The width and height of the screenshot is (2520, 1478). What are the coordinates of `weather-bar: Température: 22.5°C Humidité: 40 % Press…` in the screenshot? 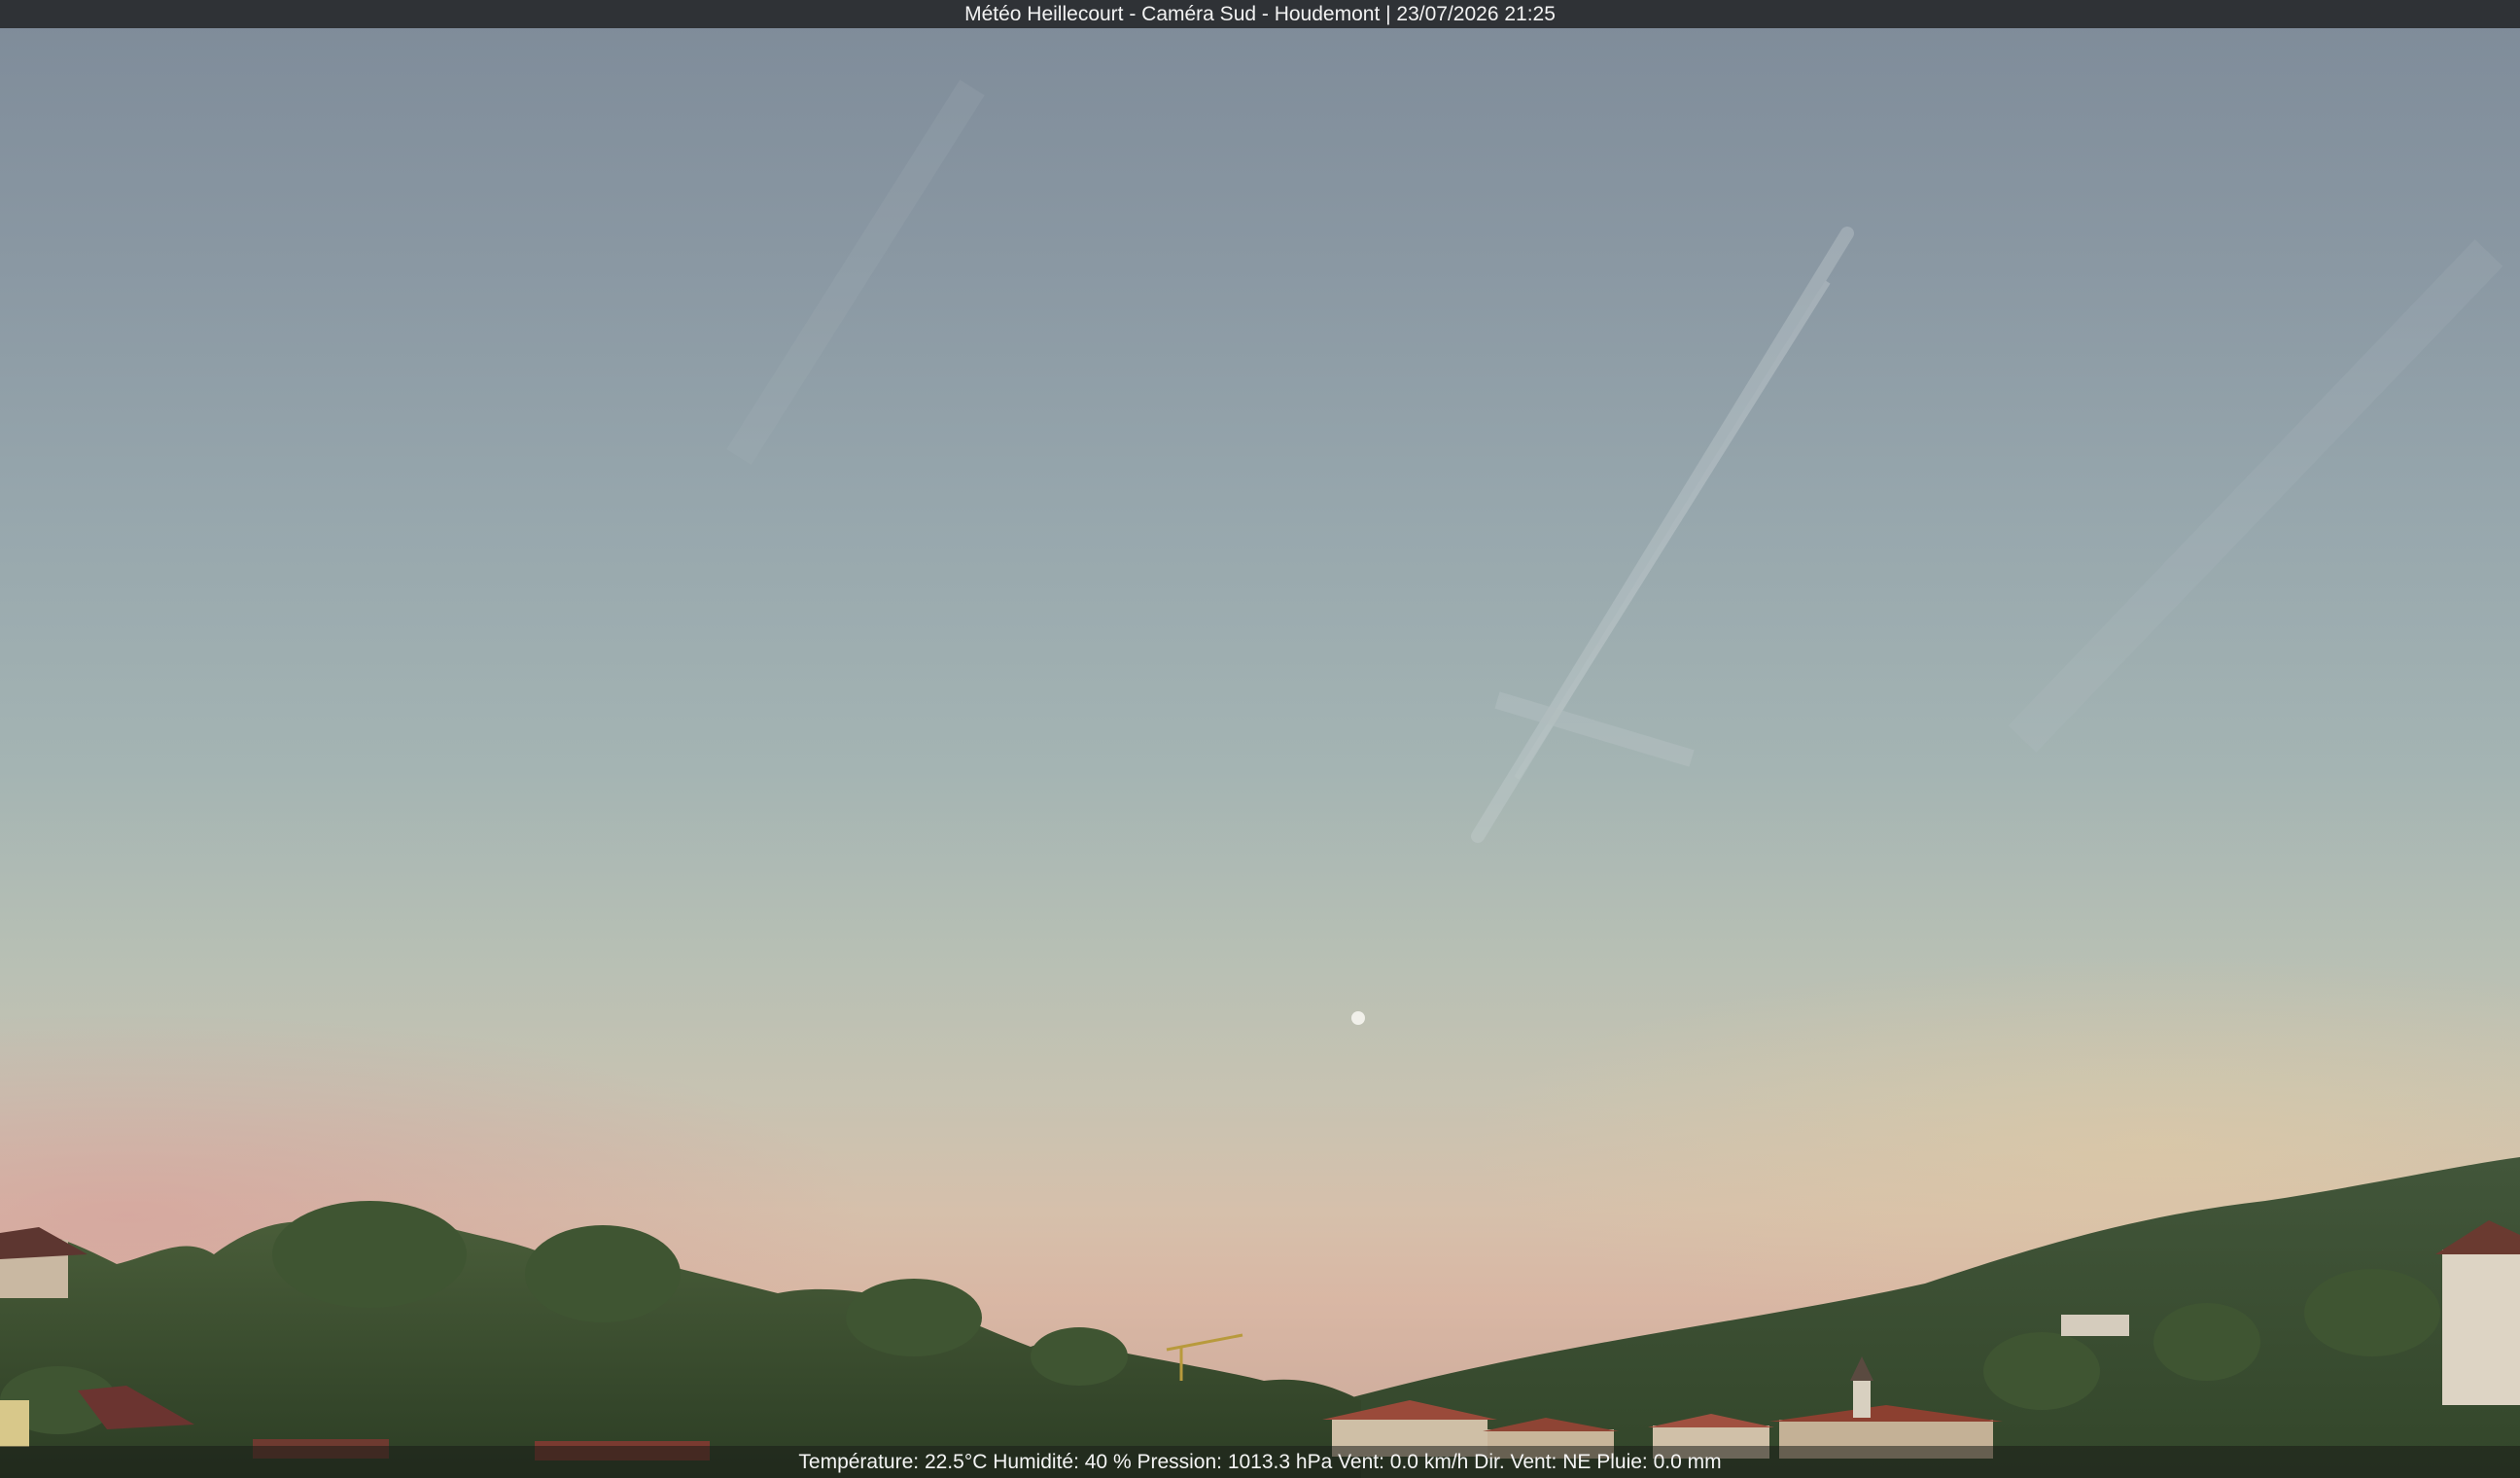 It's located at (1260, 1462).